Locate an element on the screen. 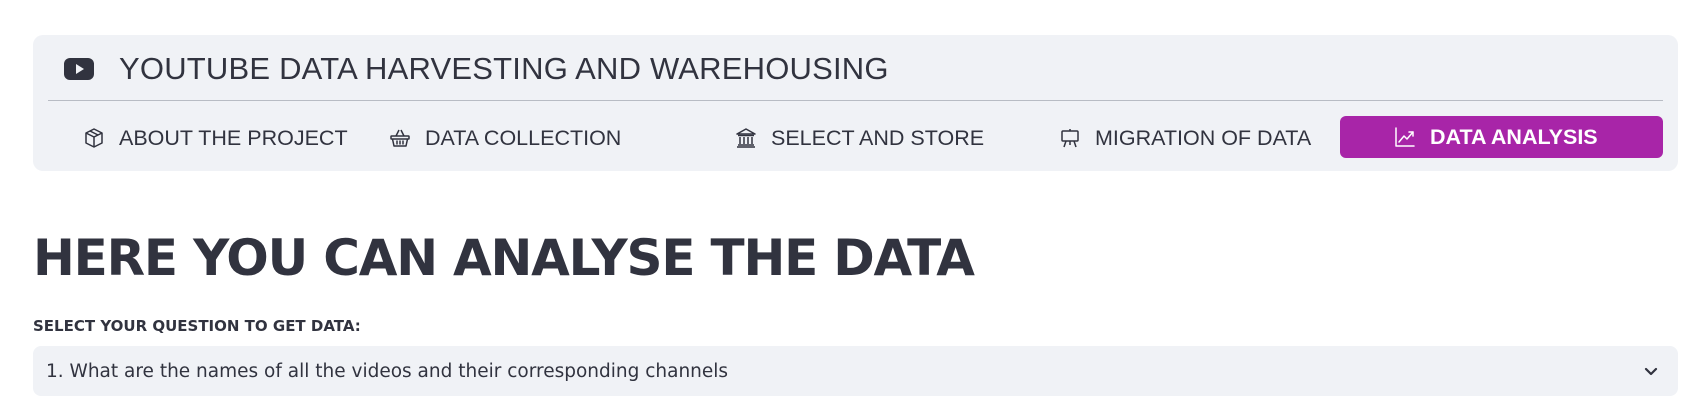 Image resolution: width=1698 pixels, height=410 pixels. nav-label: DATA ANALYSIS is located at coordinates (1514, 136).